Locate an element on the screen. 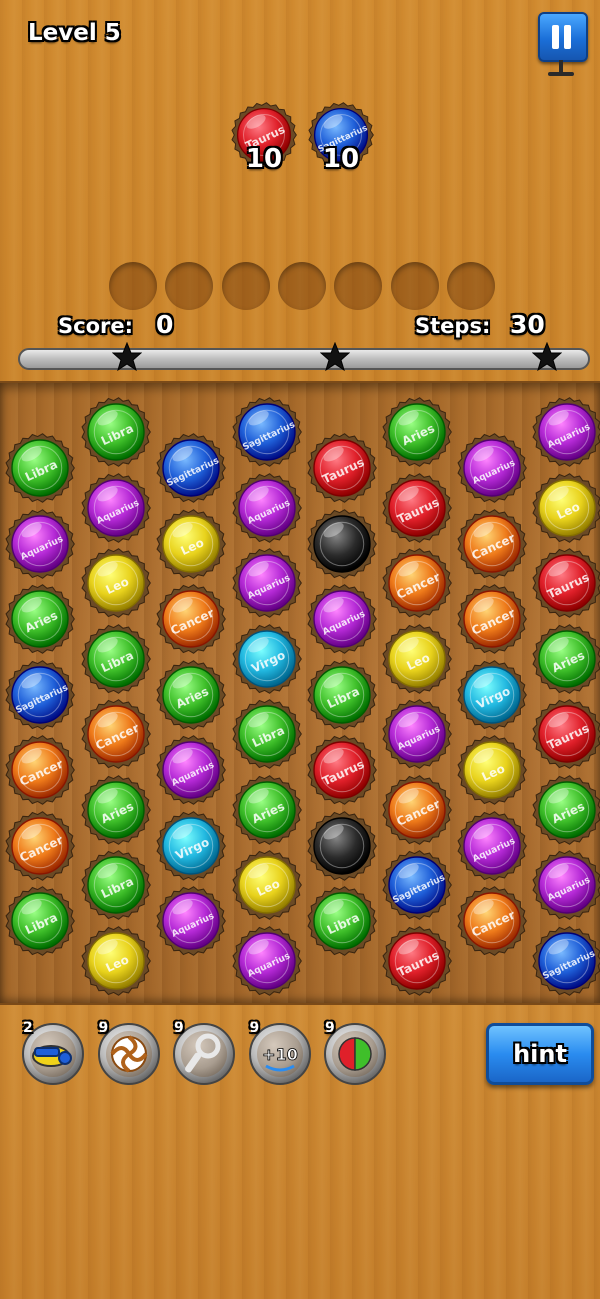 This screenshot has width=600, height=1299. score-label: Score: is located at coordinates (95, 326).